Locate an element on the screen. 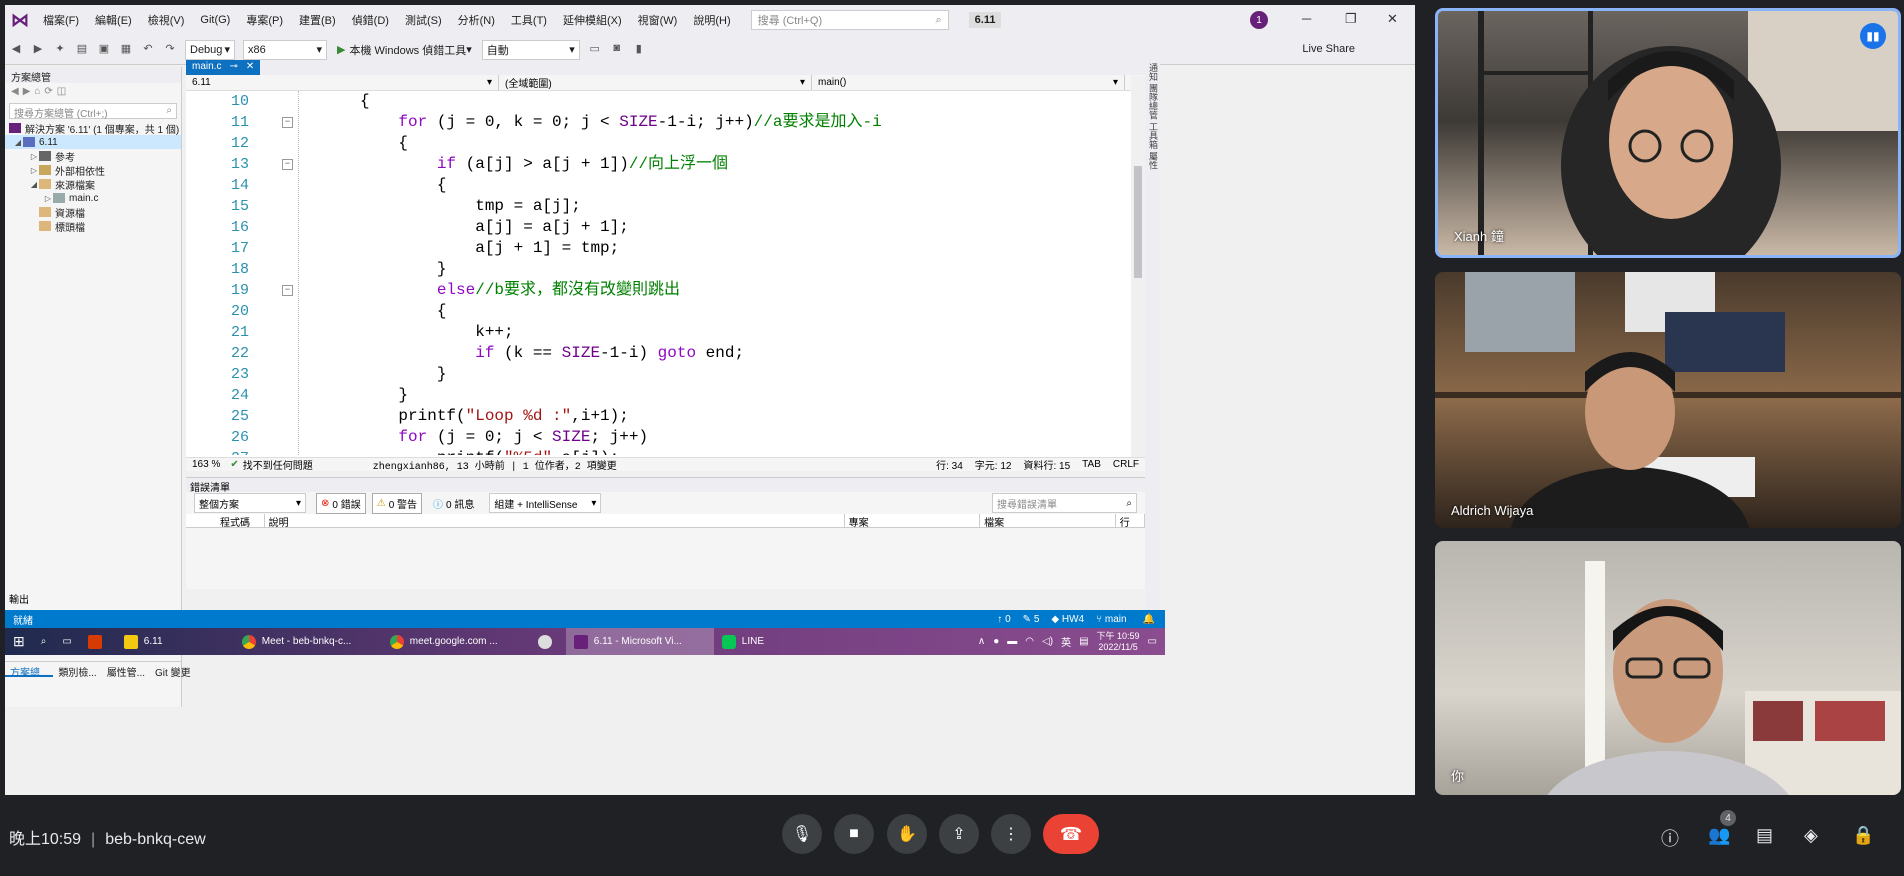 Image resolution: width=1904 pixels, height=876 pixels. config-select: Debug ▾ is located at coordinates (210, 49).